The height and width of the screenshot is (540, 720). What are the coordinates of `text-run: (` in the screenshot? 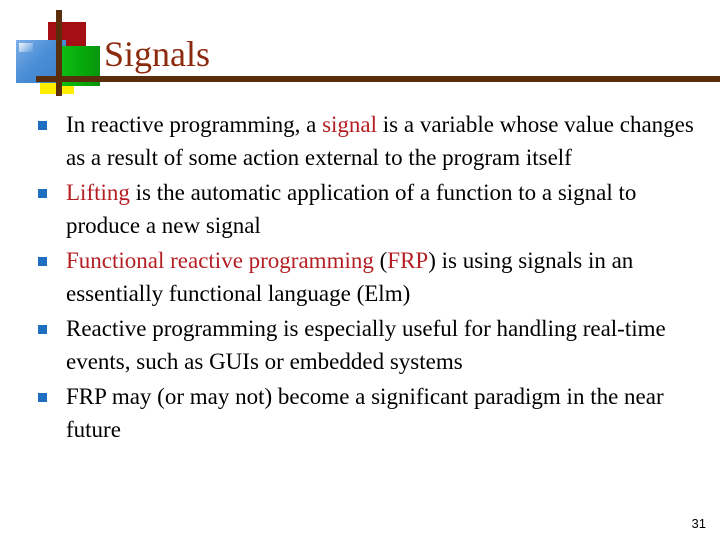 It's located at (380, 260).